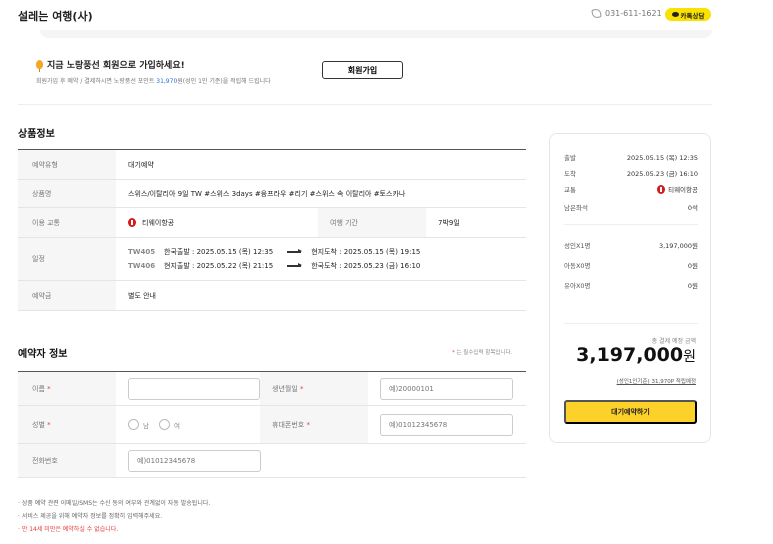 The width and height of the screenshot is (773, 544). Describe the element at coordinates (365, 104) in the screenshot. I see `divider` at that location.